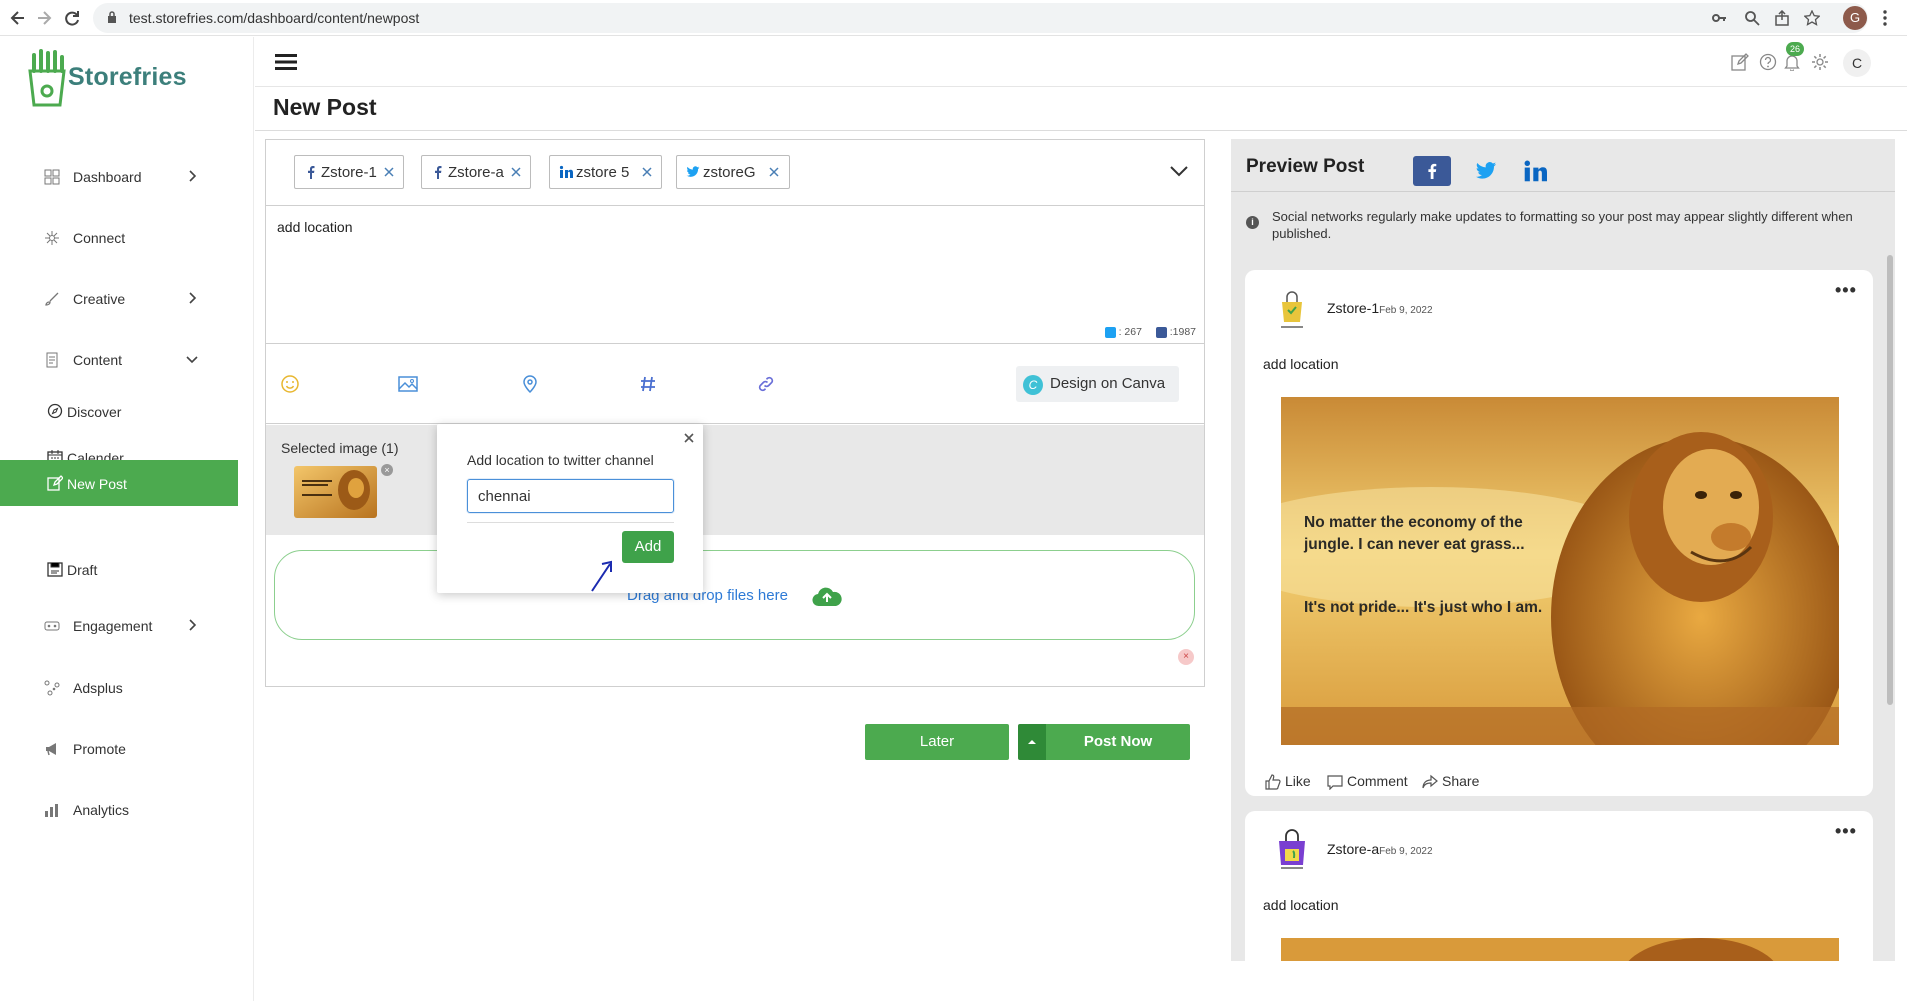  I want to click on sidebar-item-discover: Discover, so click(119, 411).